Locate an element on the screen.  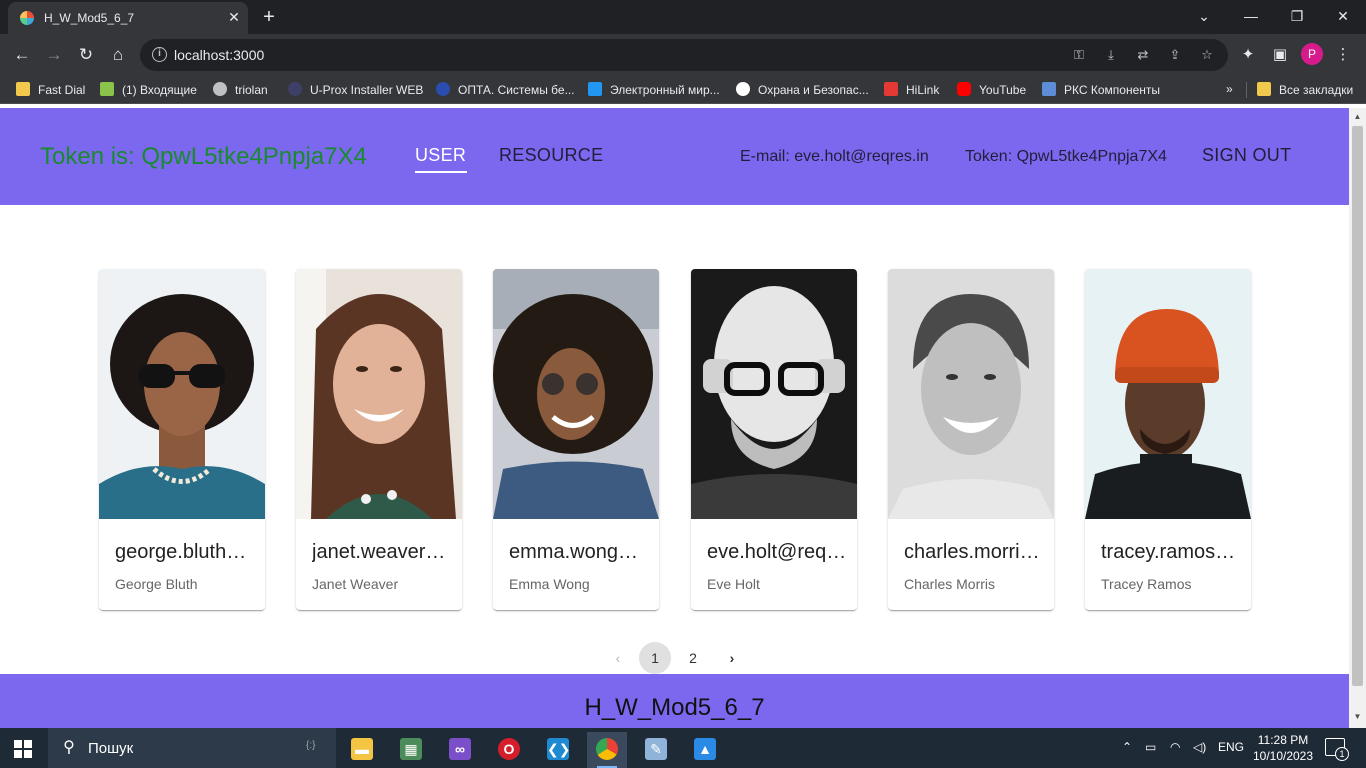
user-card: emma.wong@reqres.in Emma Wong is located at coordinates (576, 439).